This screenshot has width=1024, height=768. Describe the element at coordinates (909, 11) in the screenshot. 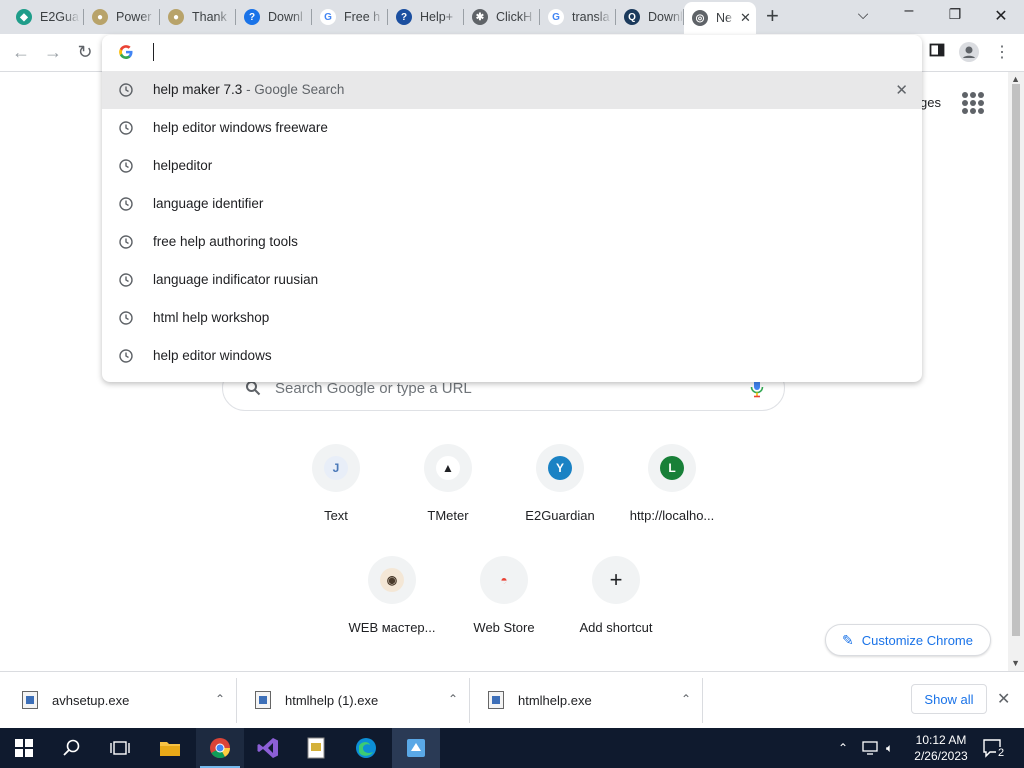

I see `minimize-button: –` at that location.